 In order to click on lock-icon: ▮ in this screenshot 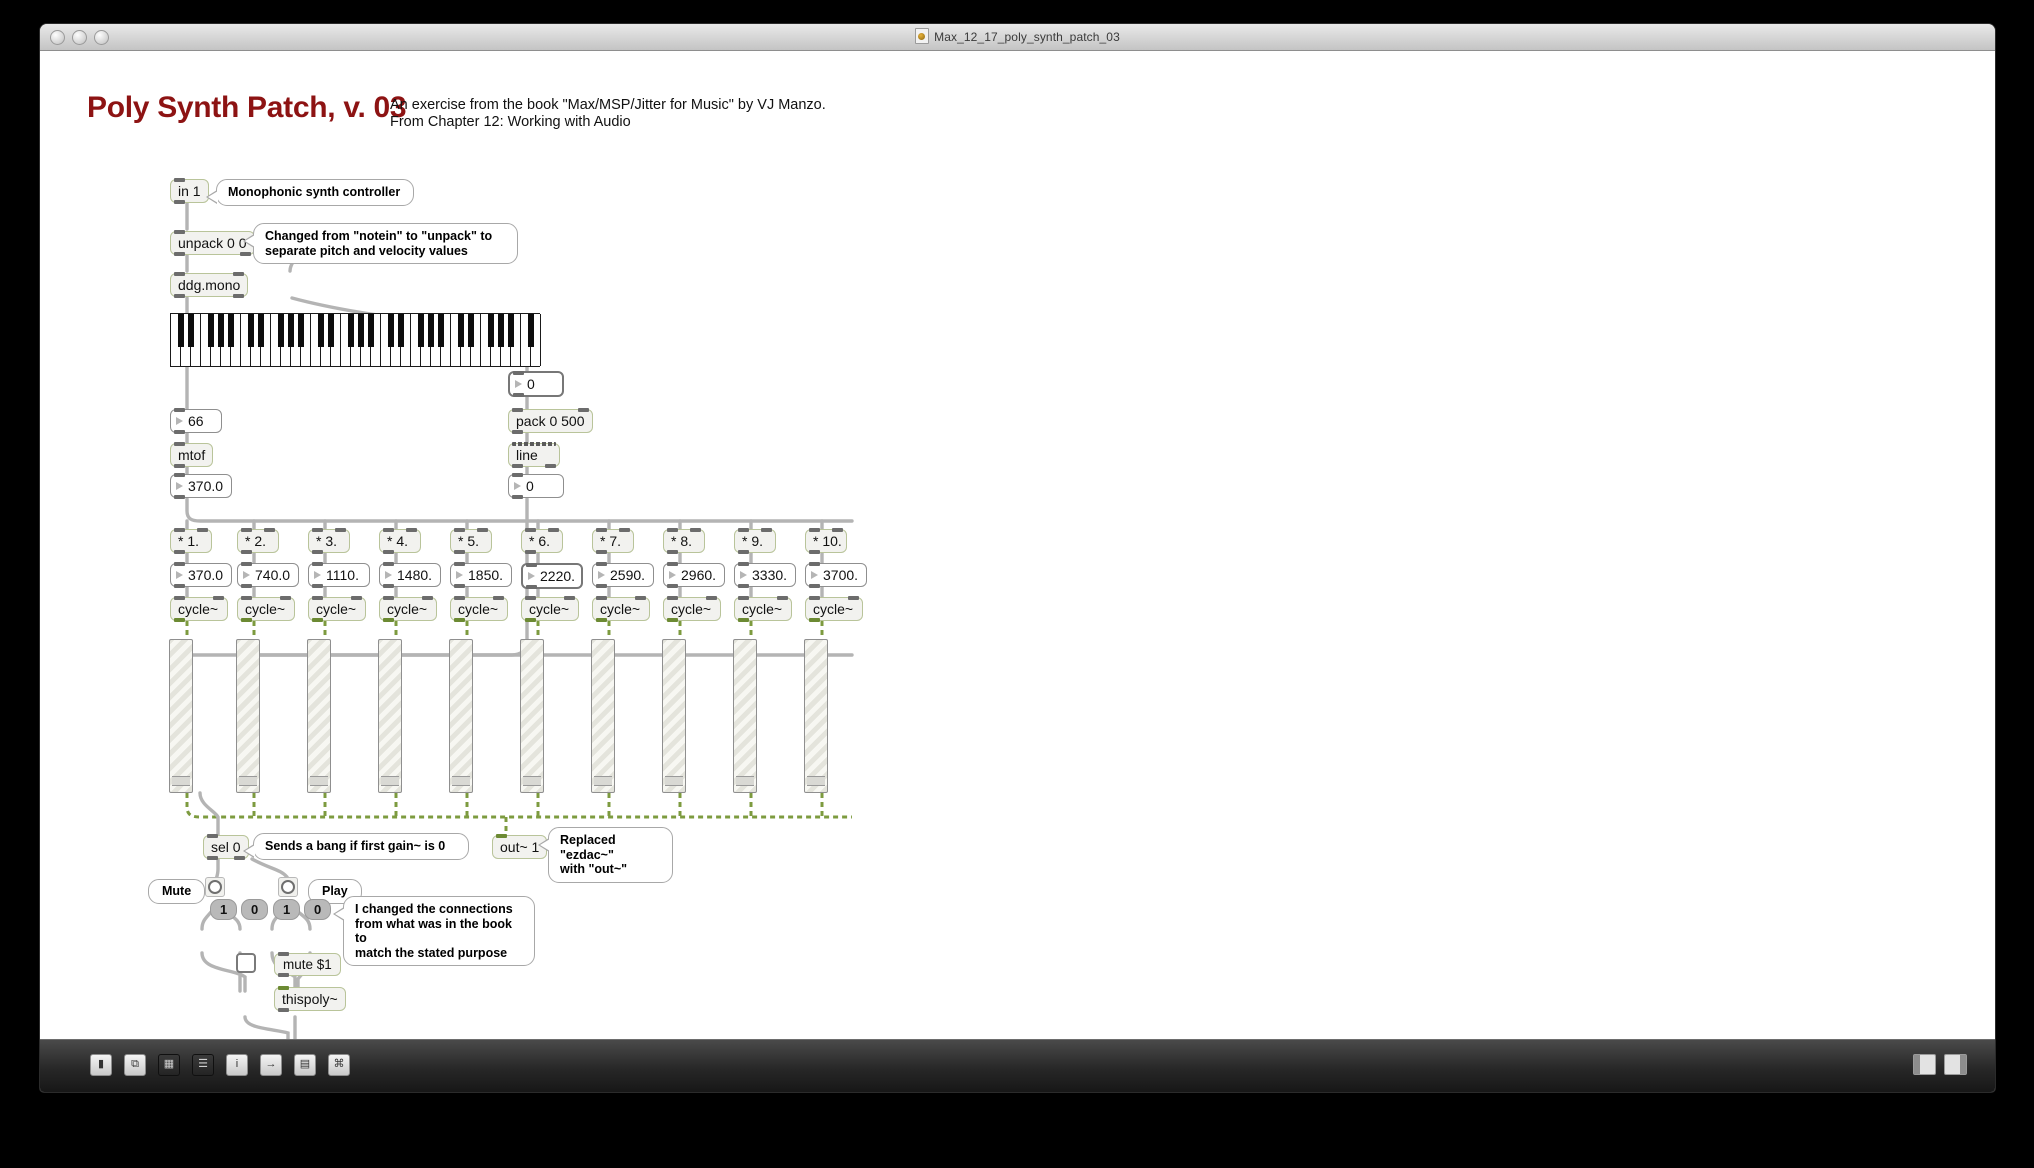, I will do `click(101, 1065)`.